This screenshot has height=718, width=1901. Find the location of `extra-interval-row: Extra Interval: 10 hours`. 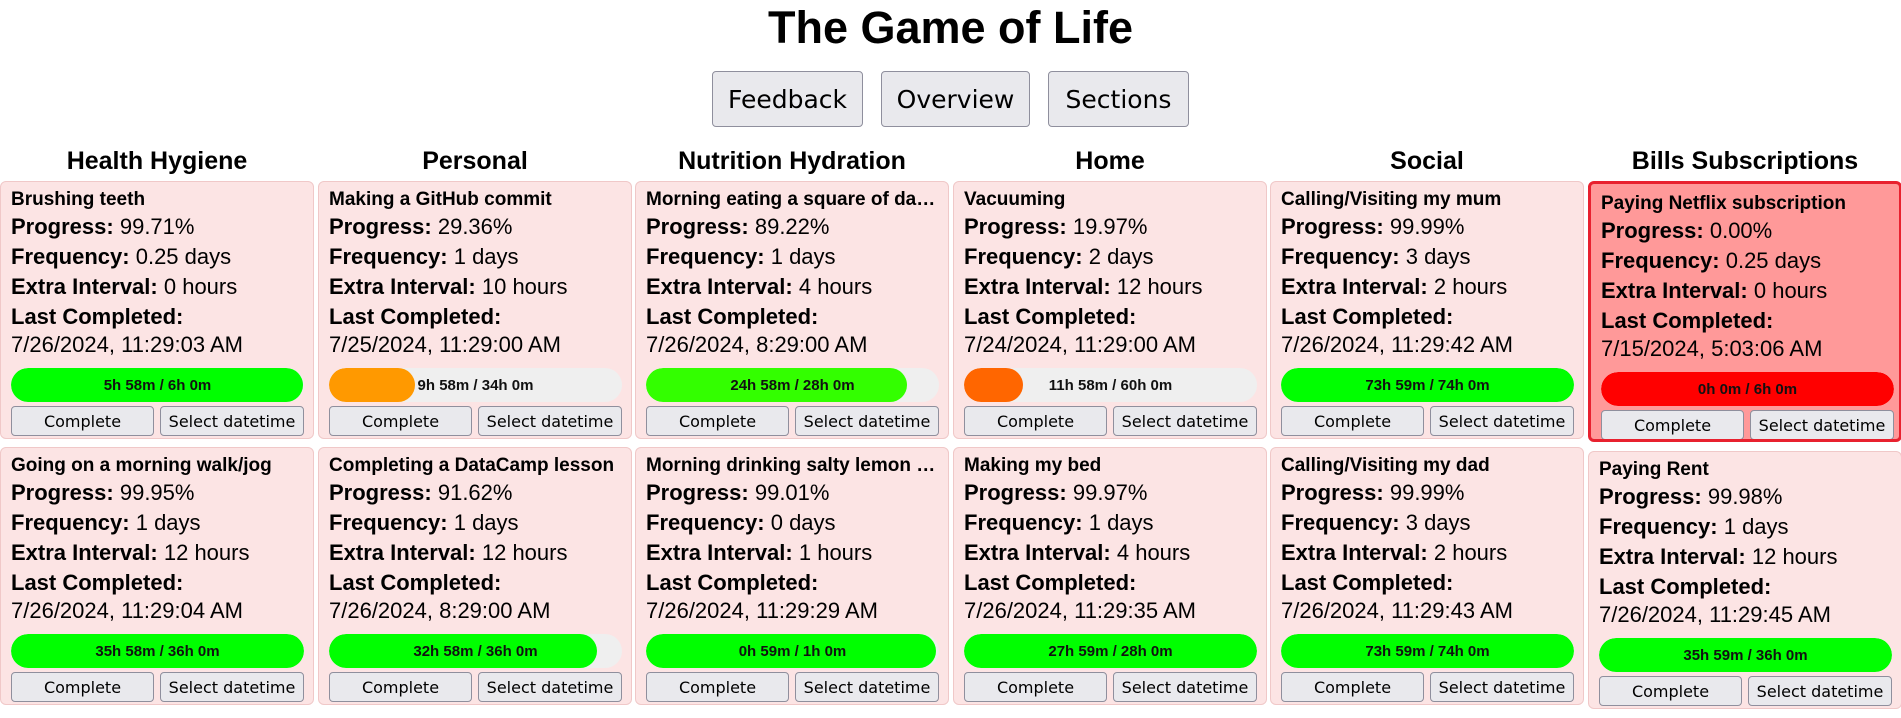

extra-interval-row: Extra Interval: 10 hours is located at coordinates (480, 287).